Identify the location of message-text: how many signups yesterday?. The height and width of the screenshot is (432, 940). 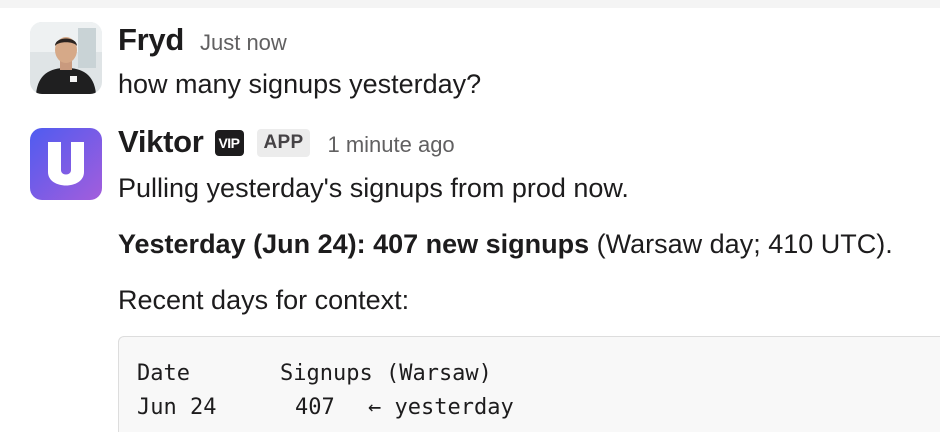
(300, 84).